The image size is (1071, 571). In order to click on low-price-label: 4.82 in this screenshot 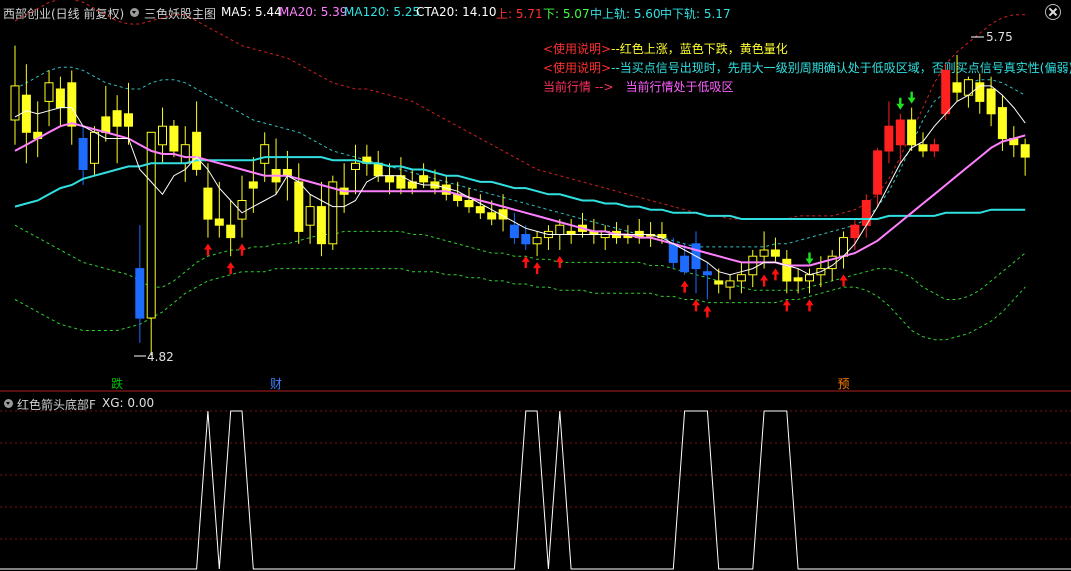, I will do `click(160, 357)`.